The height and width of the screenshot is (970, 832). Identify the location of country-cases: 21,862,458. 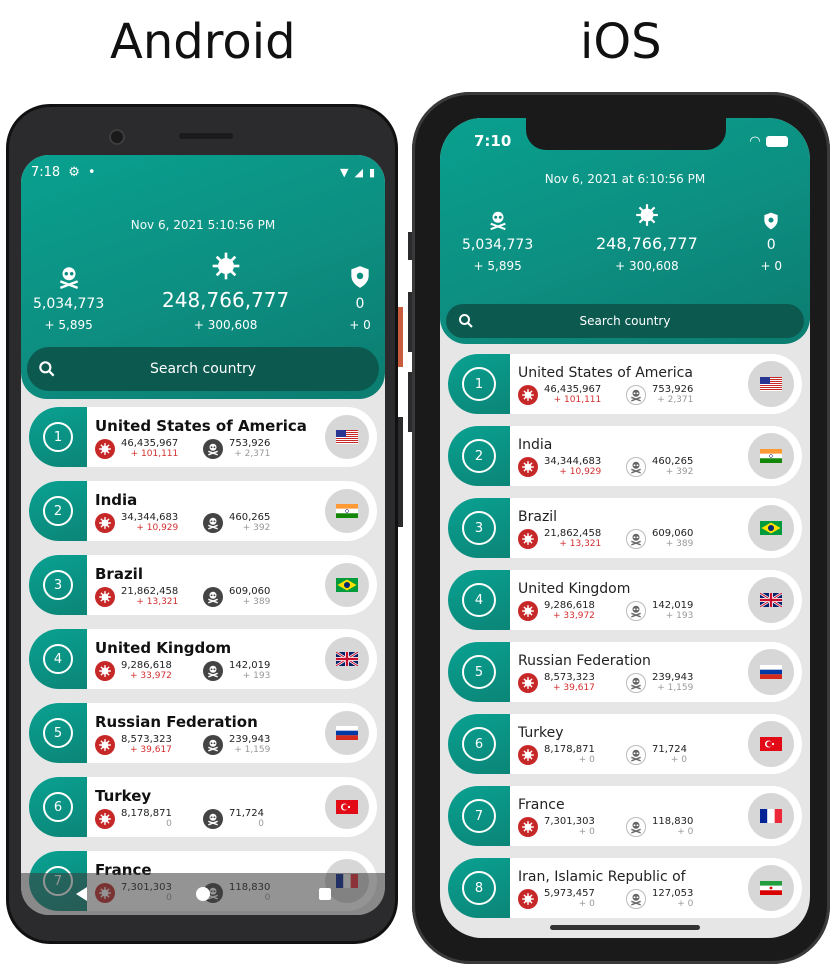
(150, 591).